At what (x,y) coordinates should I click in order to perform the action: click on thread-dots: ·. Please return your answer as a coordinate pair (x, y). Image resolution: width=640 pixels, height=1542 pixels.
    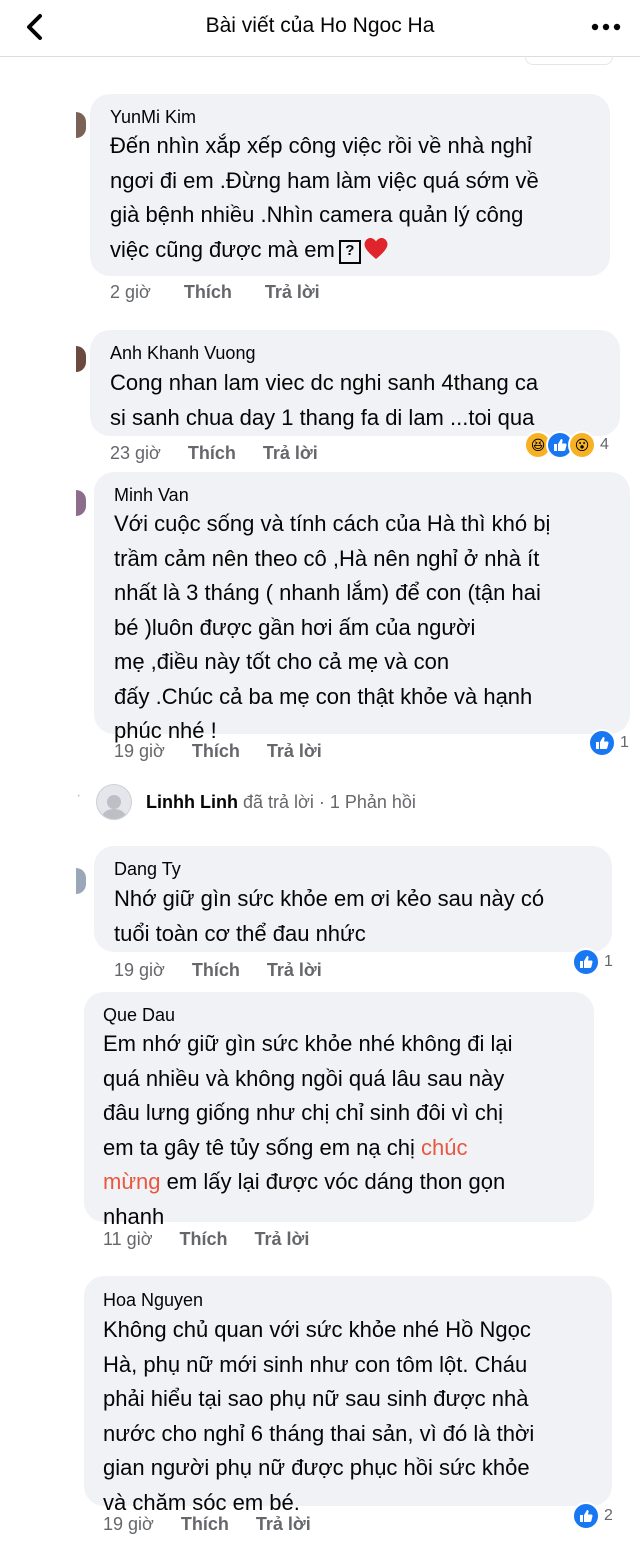
    Looking at the image, I should click on (79, 795).